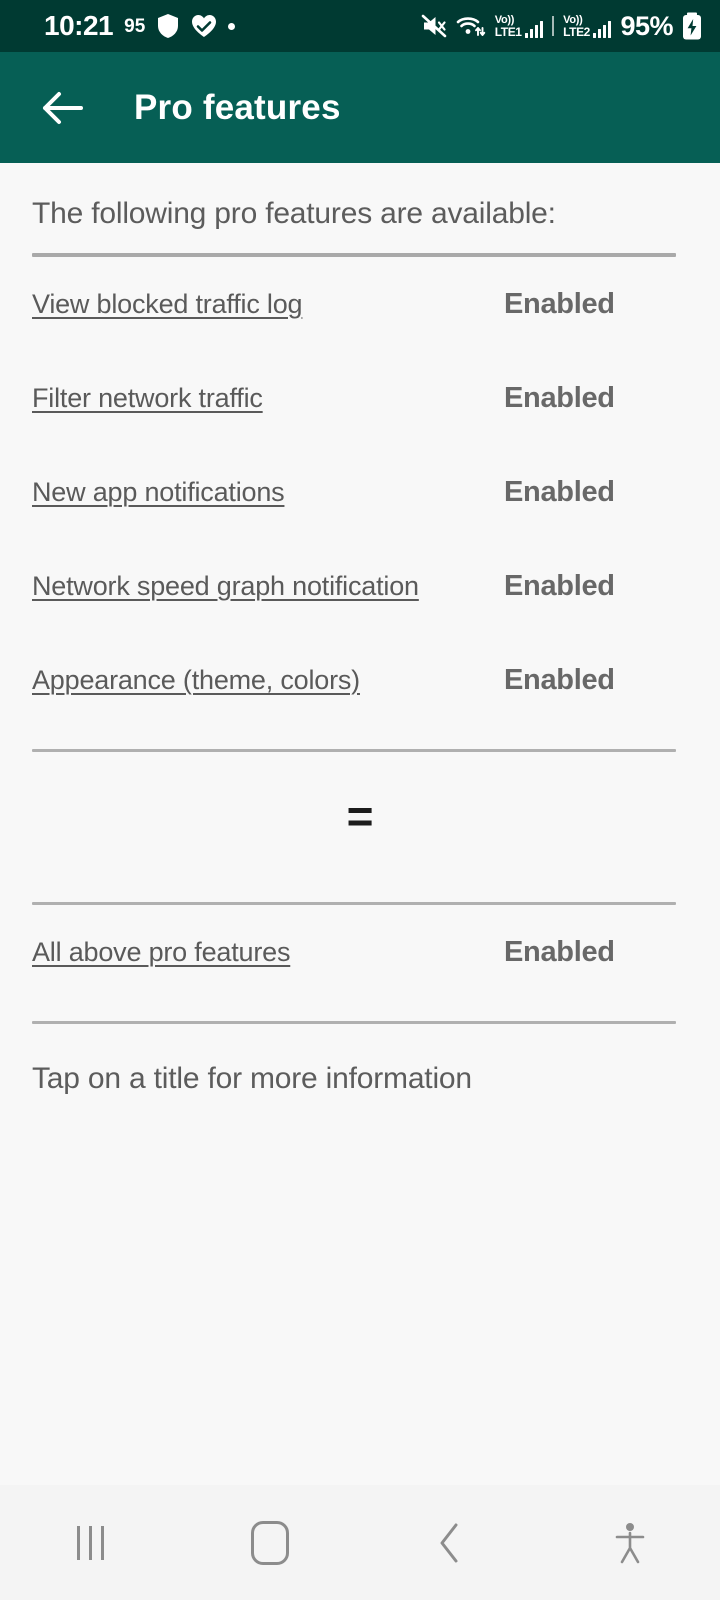 This screenshot has width=720, height=1600. Describe the element at coordinates (559, 951) in the screenshot. I see `bundle-status: Enabled` at that location.